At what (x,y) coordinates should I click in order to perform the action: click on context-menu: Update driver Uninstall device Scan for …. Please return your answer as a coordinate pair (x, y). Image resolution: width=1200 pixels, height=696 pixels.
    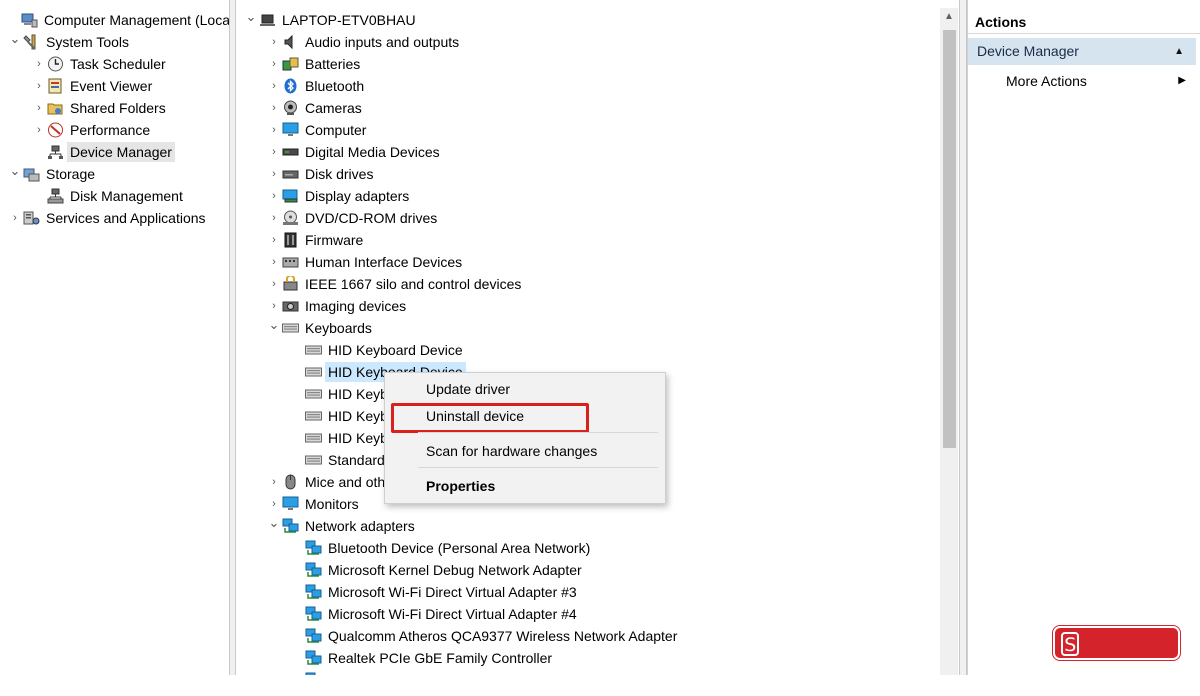
    Looking at the image, I should click on (525, 438).